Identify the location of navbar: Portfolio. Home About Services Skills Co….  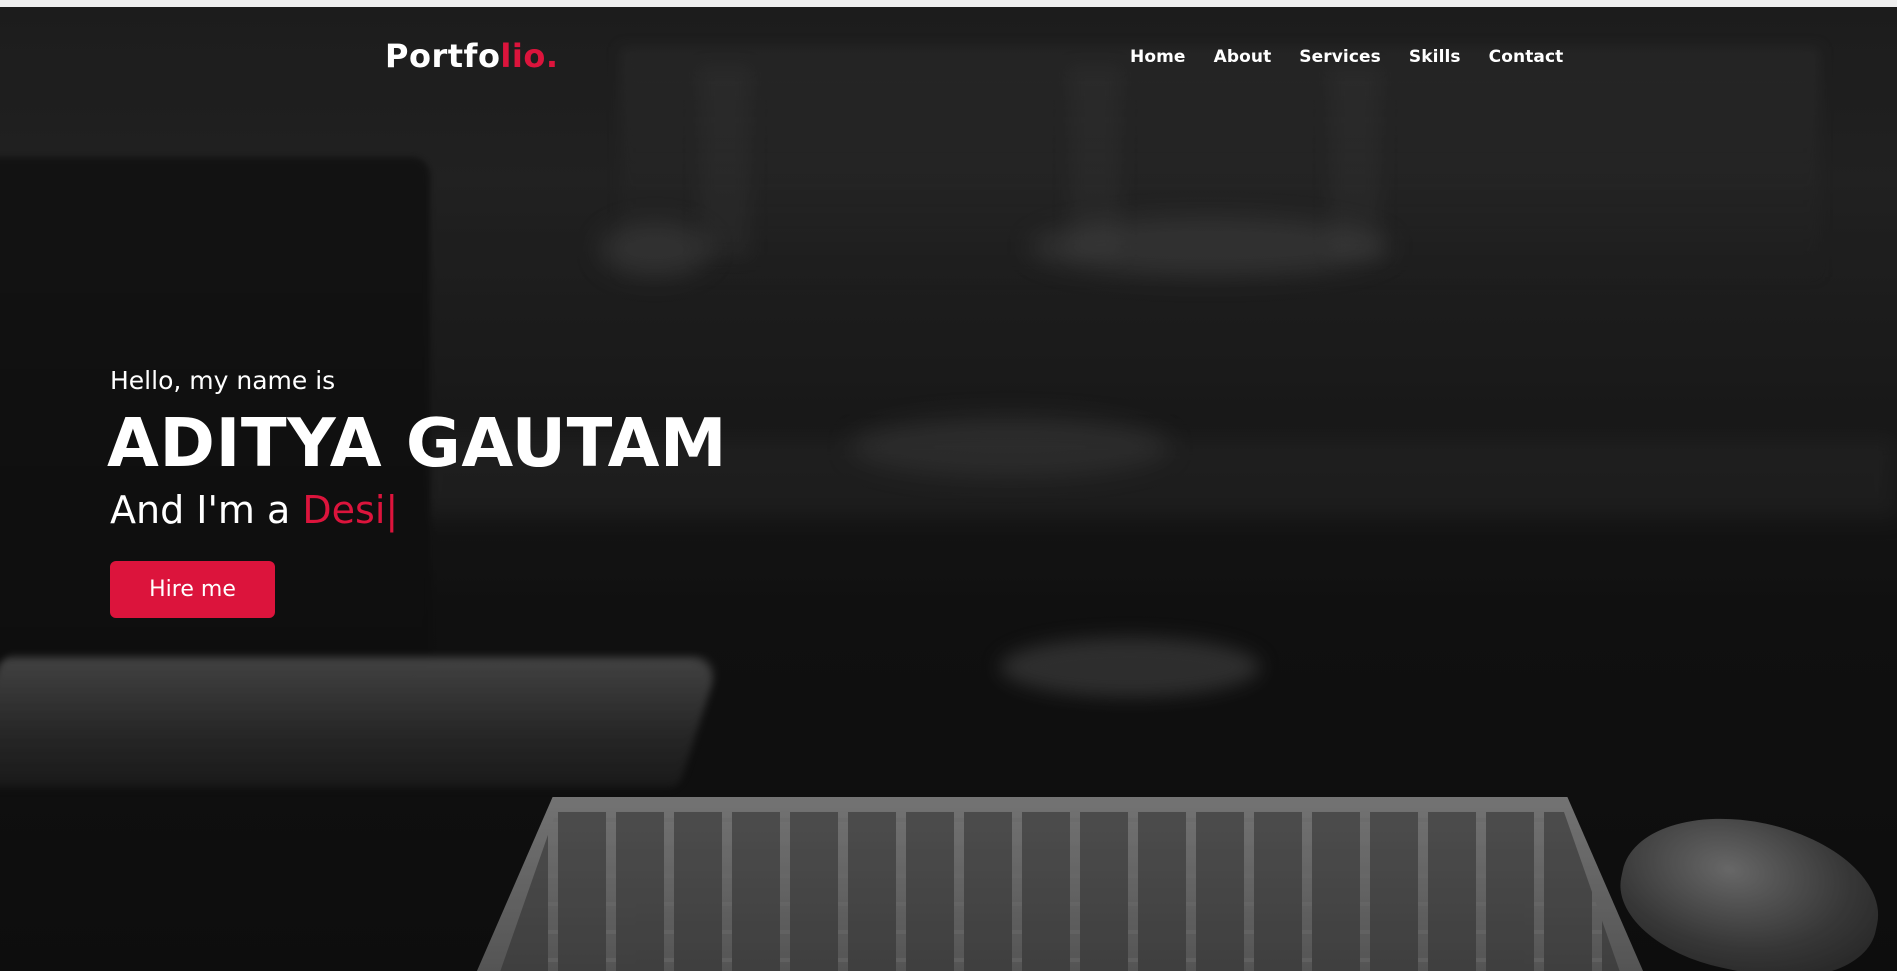
(948, 42).